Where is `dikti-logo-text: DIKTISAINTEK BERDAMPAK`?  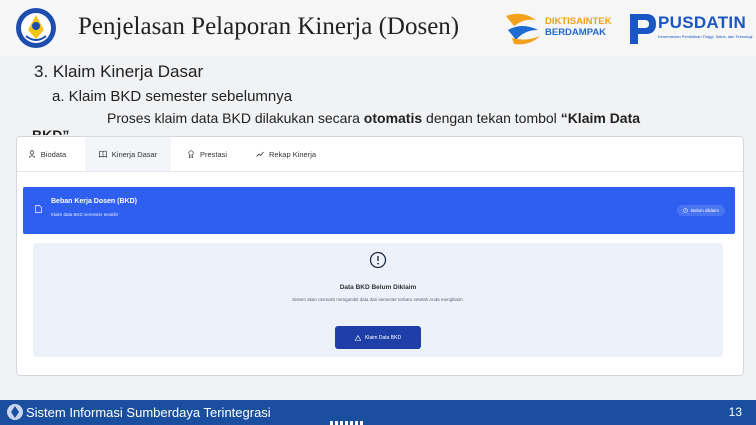
dikti-logo-text: DIKTISAINTEK BERDAMPAK is located at coordinates (578, 27).